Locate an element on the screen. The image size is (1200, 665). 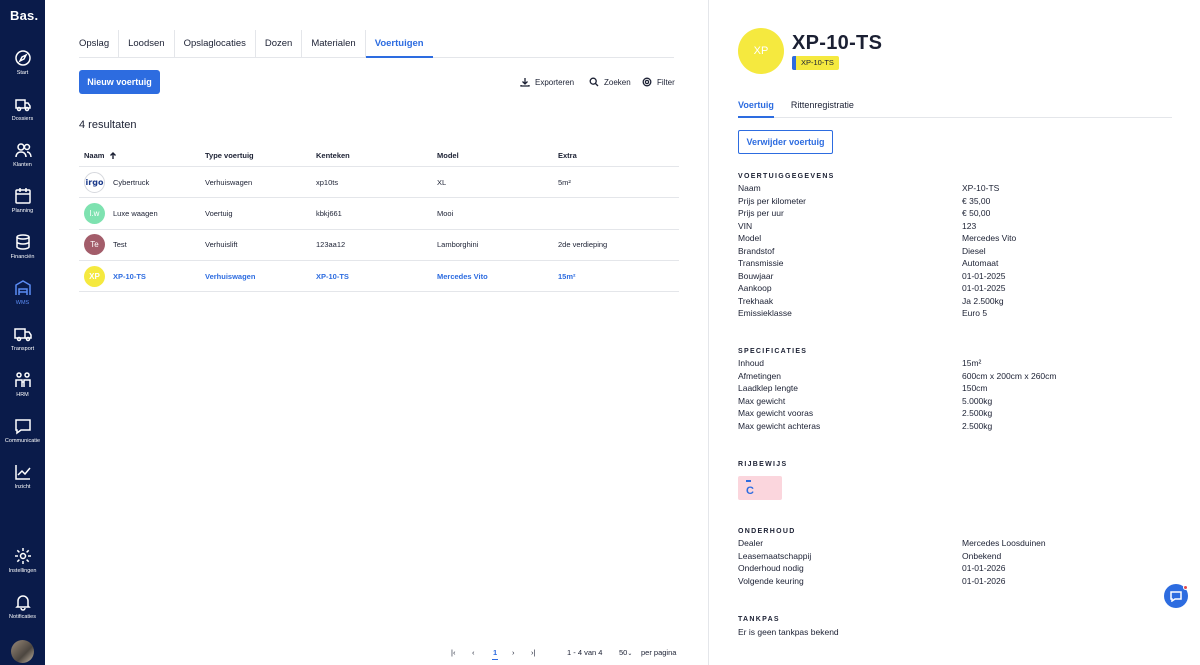
logo: Bas. is located at coordinates (24, 15).